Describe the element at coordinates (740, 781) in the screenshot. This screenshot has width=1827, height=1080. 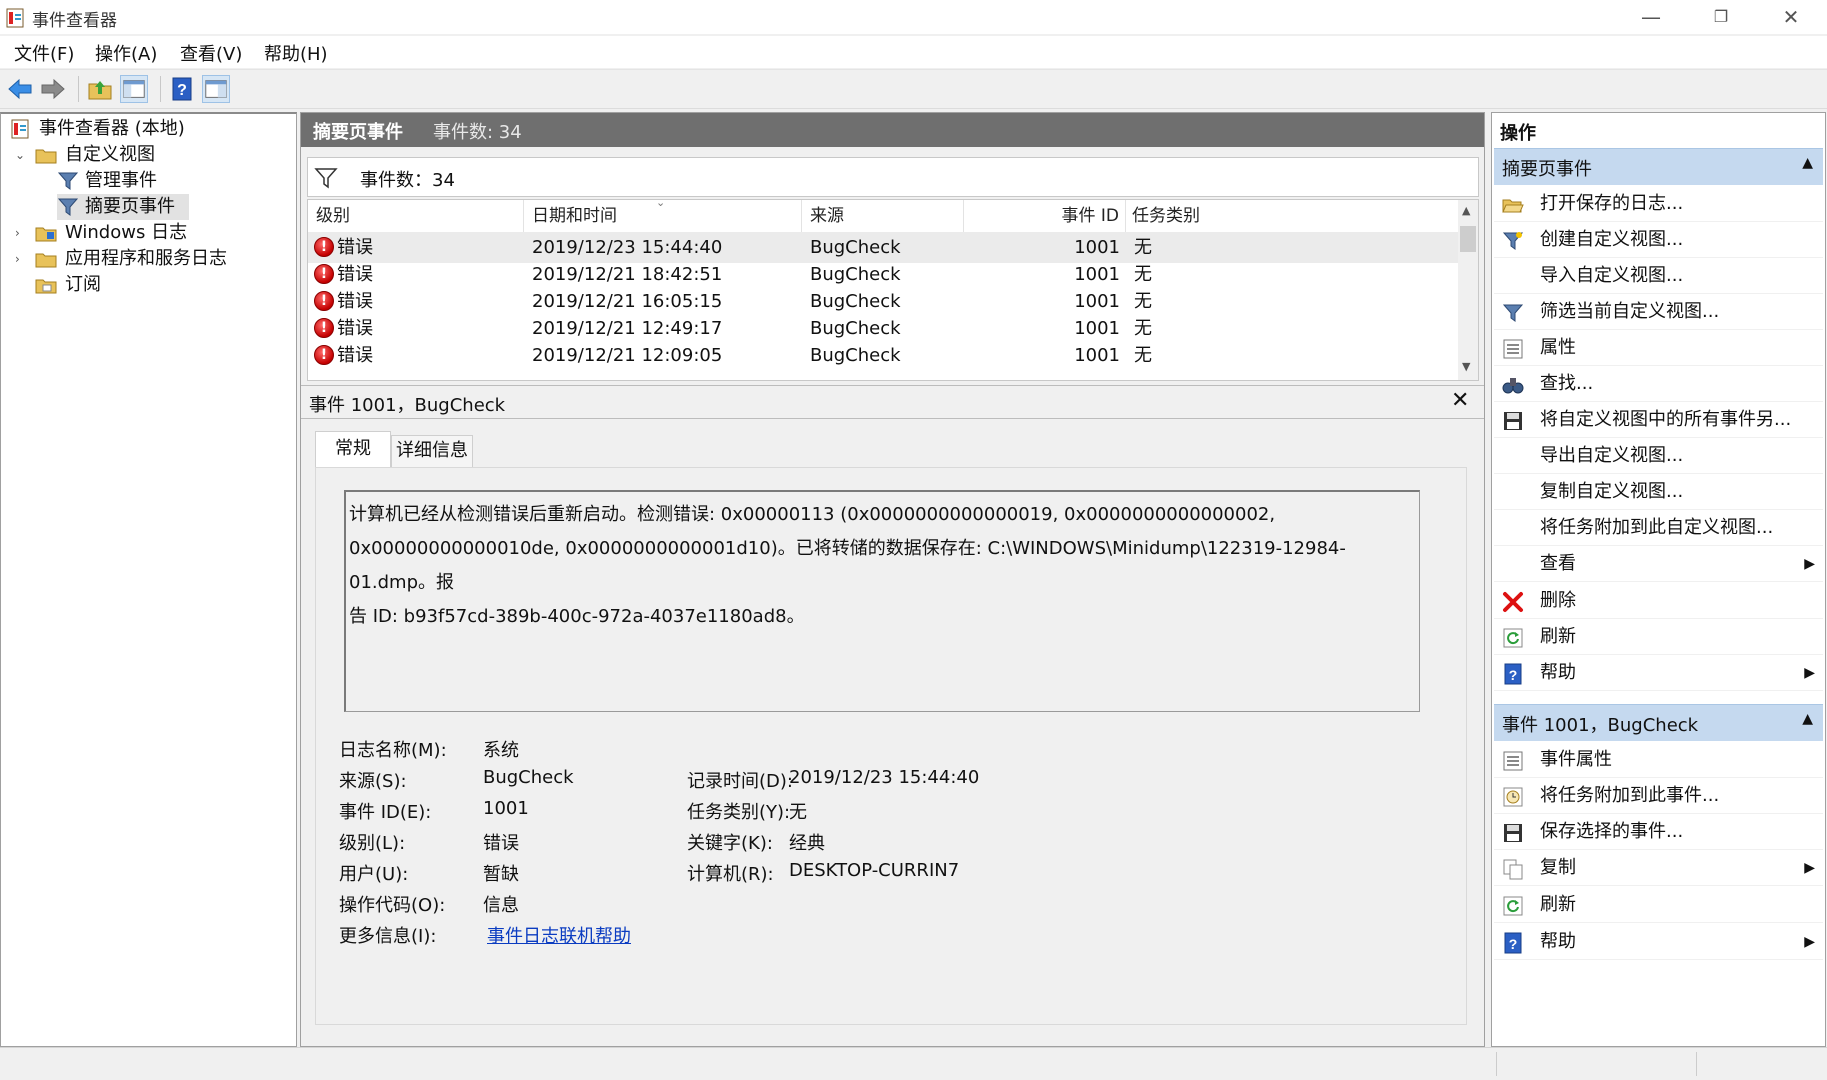
I see `logged-label: 记录时间(D):` at that location.